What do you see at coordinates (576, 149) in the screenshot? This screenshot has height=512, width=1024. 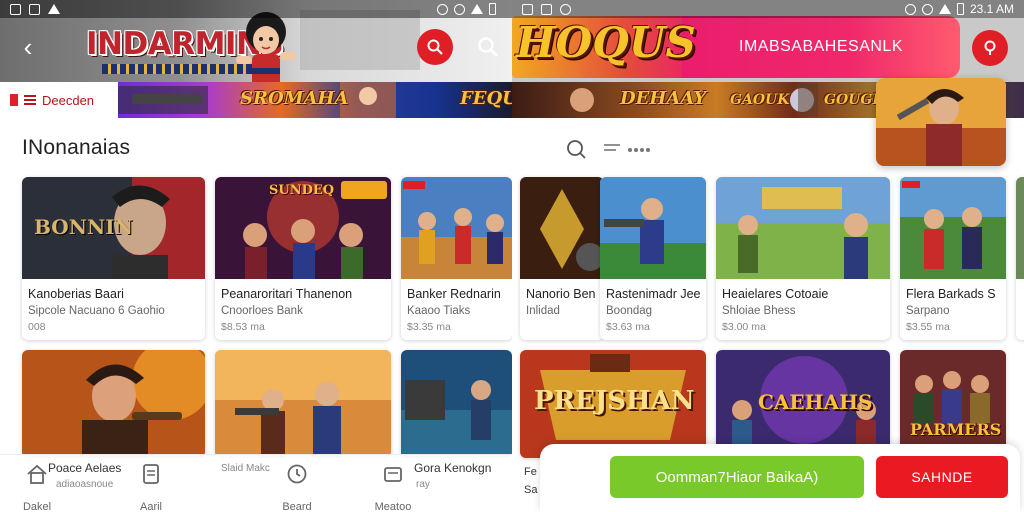 I see `search-chat-icon` at bounding box center [576, 149].